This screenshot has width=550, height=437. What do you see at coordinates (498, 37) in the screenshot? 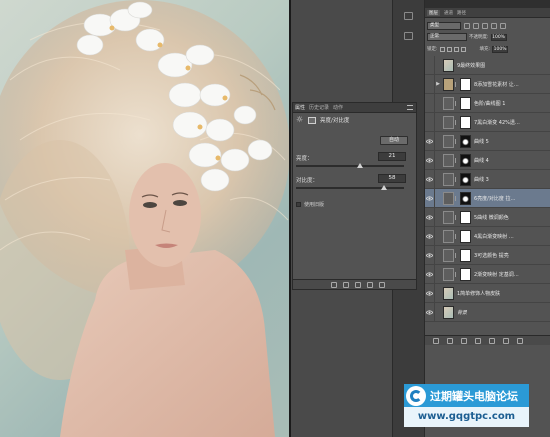
I see `opacity-field: 100%` at bounding box center [498, 37].